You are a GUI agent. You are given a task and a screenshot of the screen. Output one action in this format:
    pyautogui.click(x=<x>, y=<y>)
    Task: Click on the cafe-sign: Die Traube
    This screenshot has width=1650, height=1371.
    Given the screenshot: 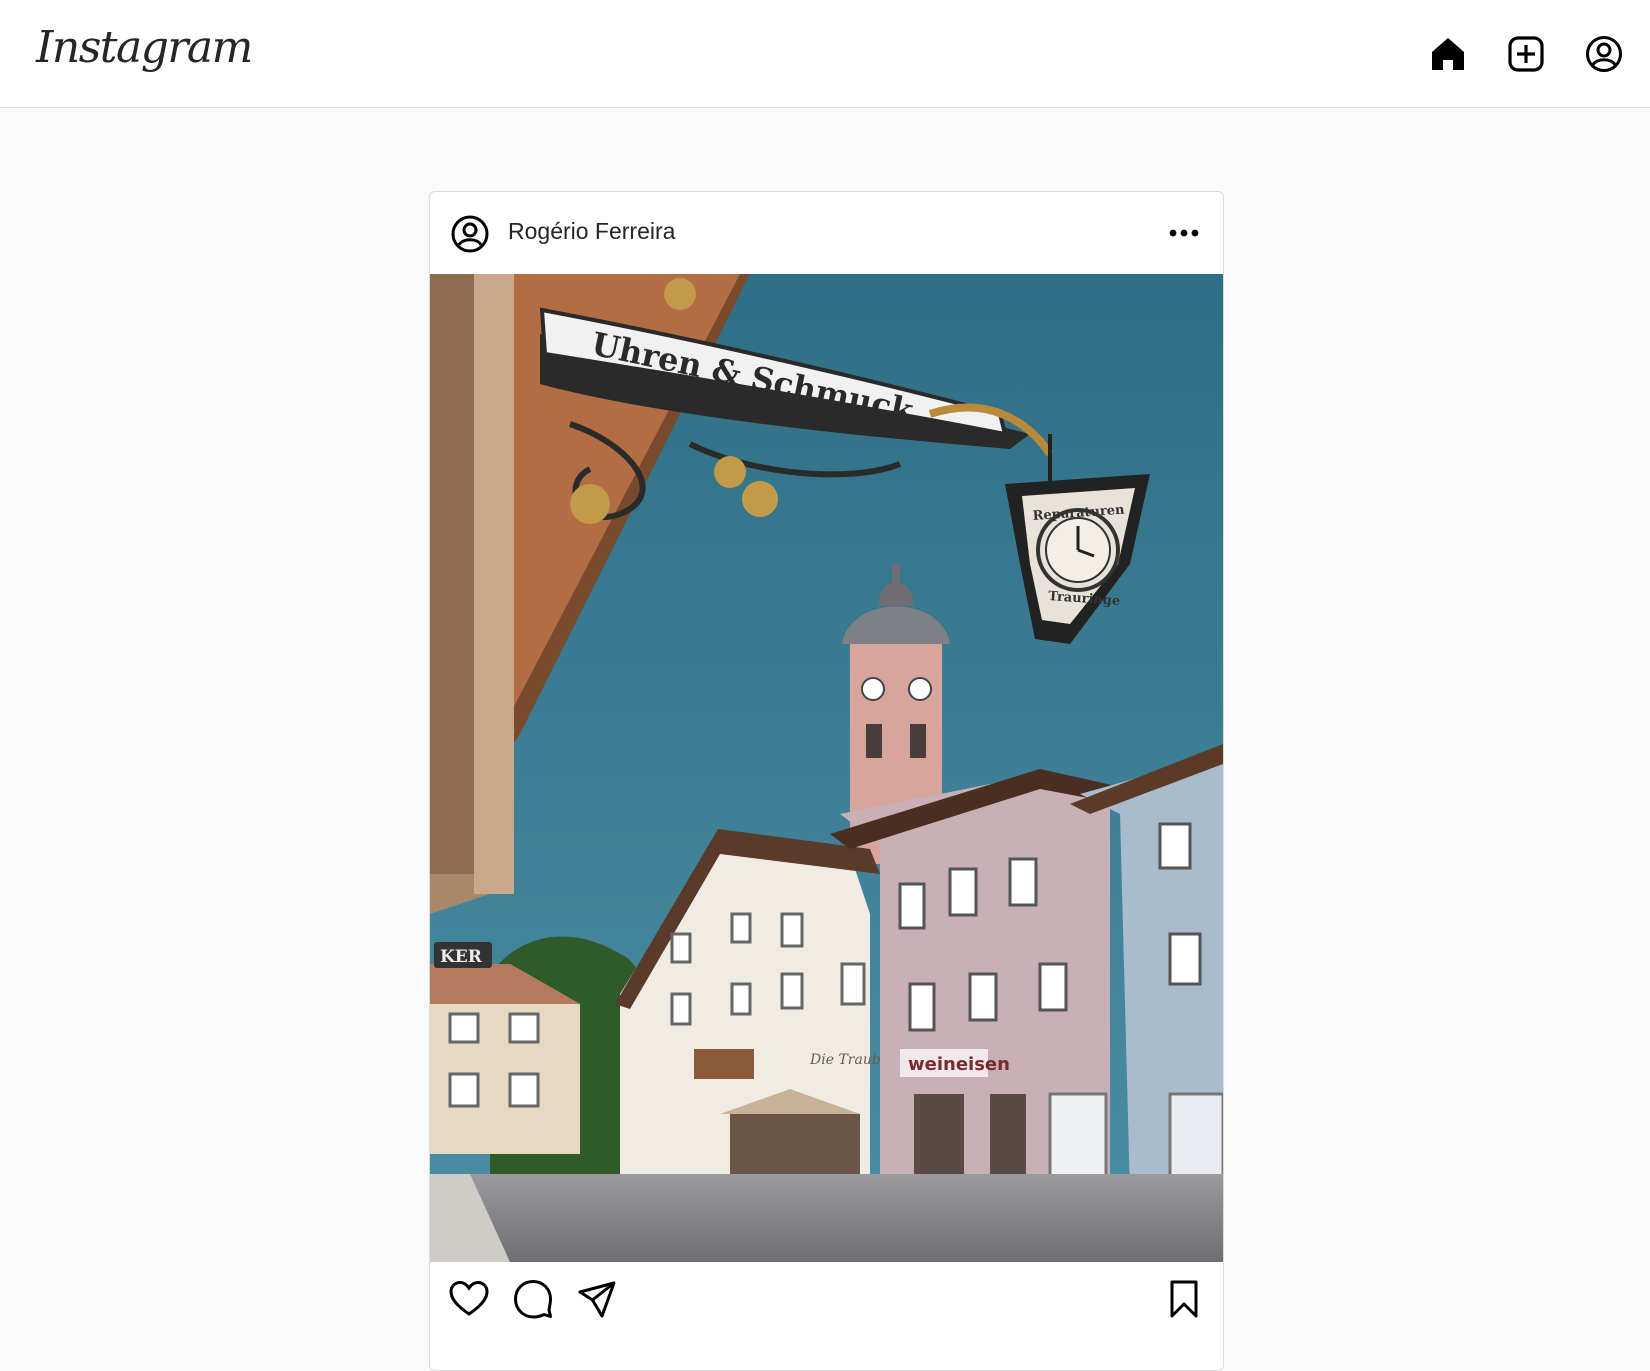 What is the action you would take?
    pyautogui.click(x=849, y=1060)
    